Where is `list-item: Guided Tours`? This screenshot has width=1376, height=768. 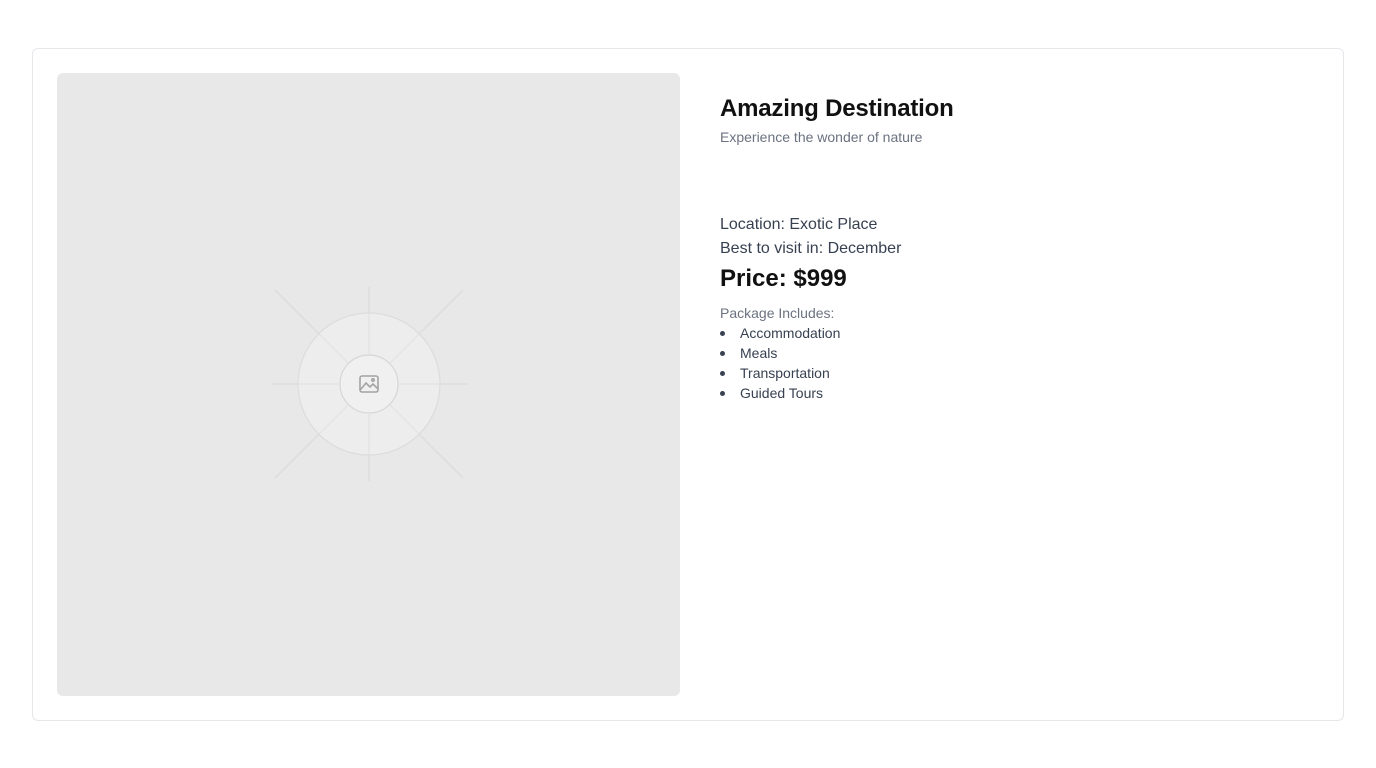 list-item: Guided Tours is located at coordinates (1010, 393).